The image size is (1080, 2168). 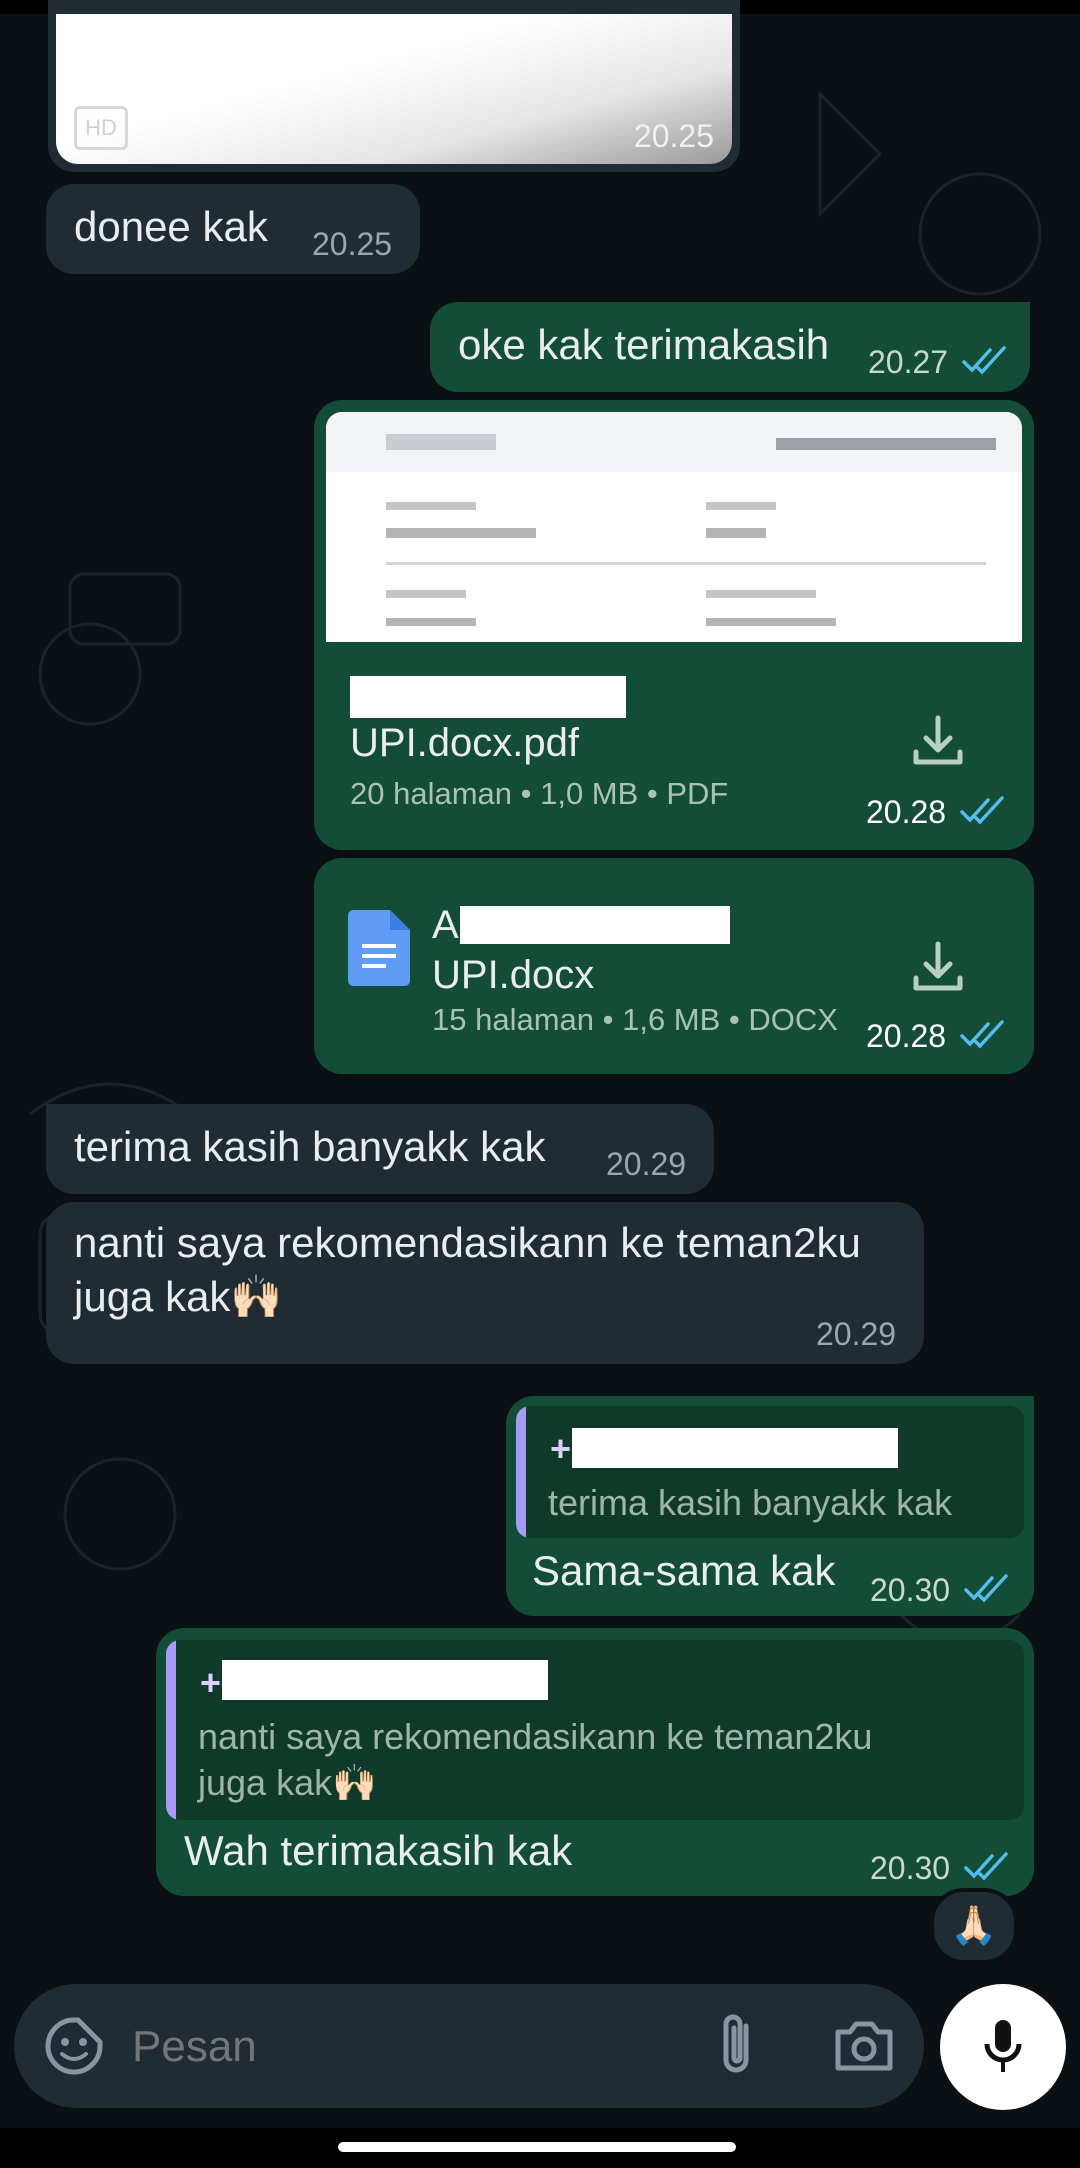 What do you see at coordinates (537, 2147) in the screenshot?
I see `home-indicator` at bounding box center [537, 2147].